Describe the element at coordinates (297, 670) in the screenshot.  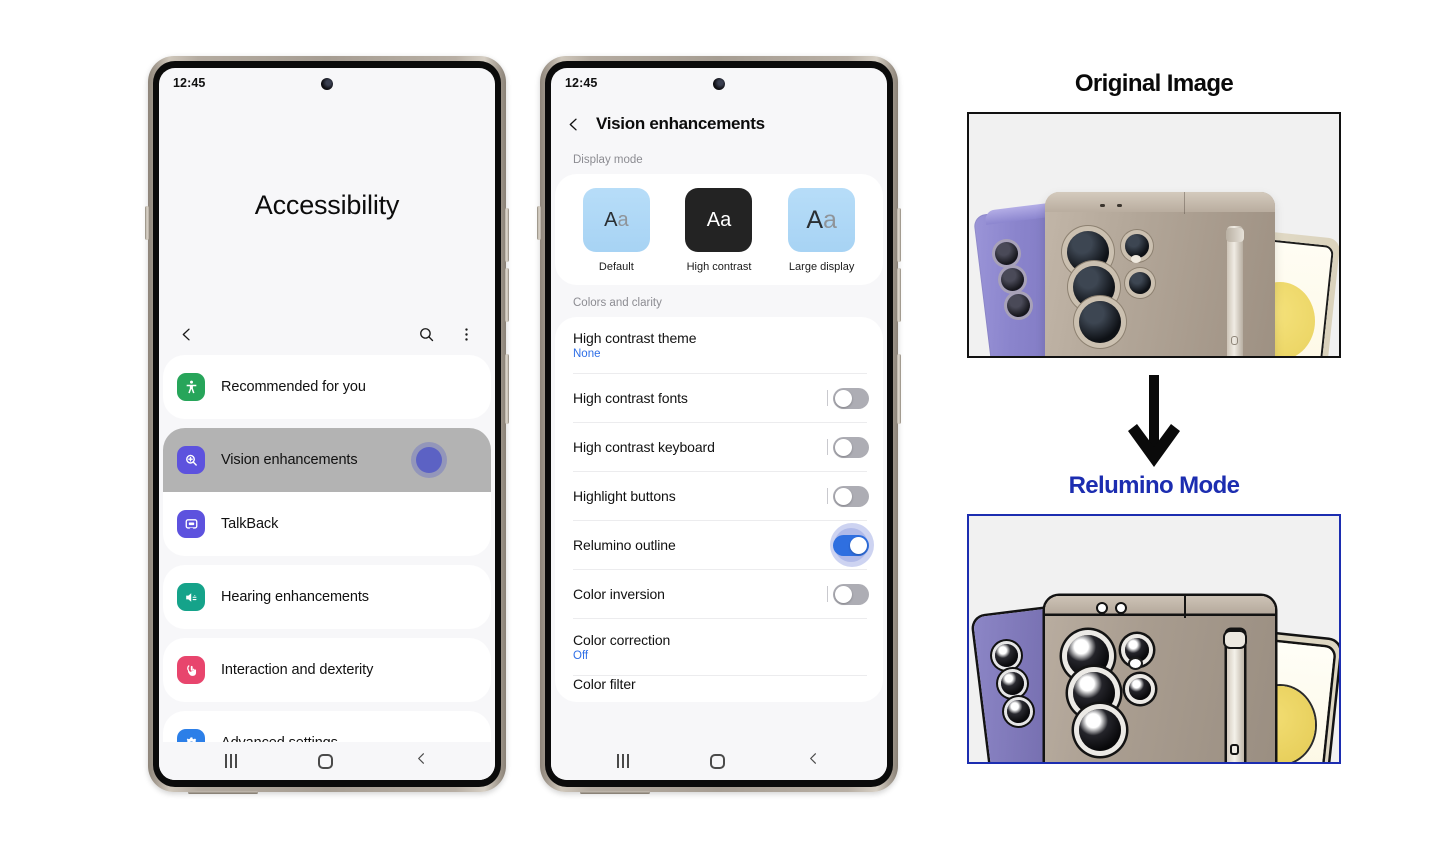
I see `sidebar-item-label: Interaction and dexterity` at that location.